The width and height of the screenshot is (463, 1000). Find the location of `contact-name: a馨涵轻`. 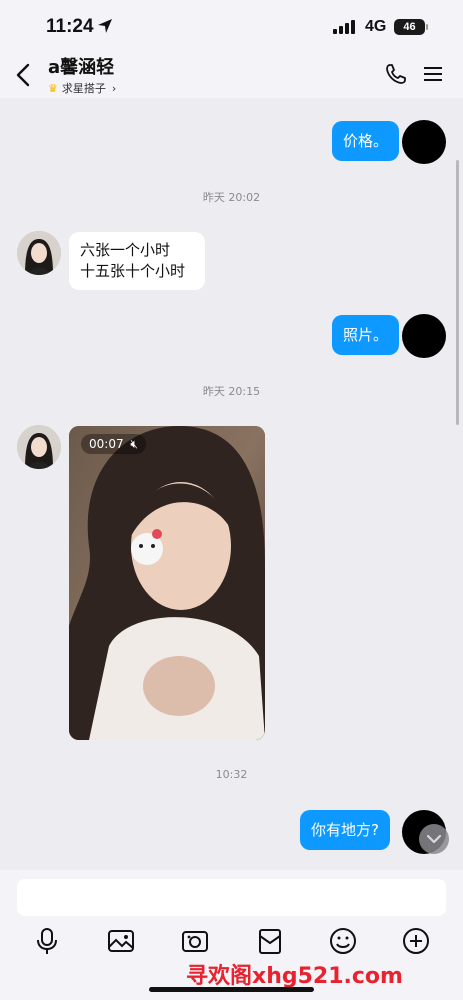

contact-name: a馨涵轻 is located at coordinates (81, 66).